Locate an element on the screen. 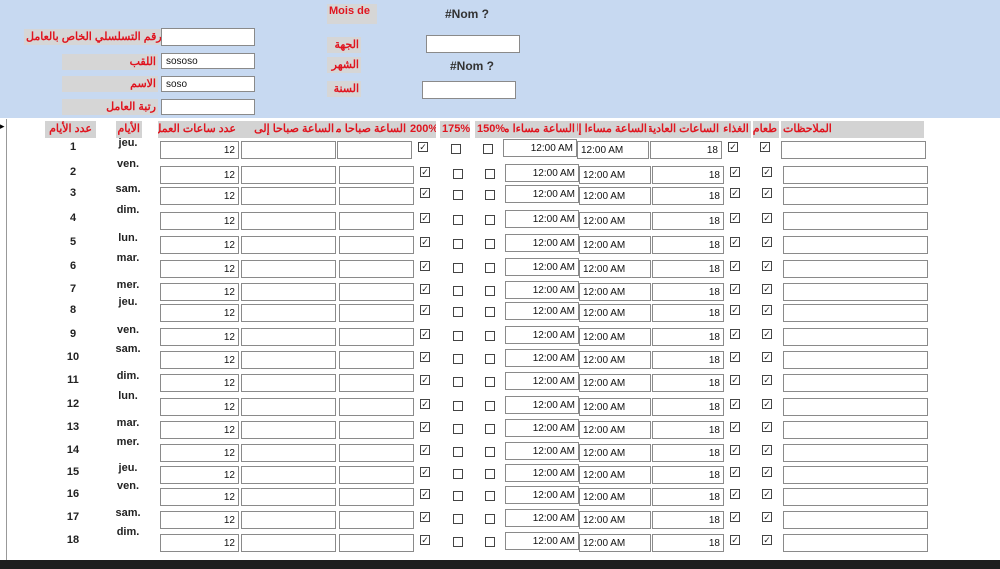  surname-input: sososo is located at coordinates (208, 61).